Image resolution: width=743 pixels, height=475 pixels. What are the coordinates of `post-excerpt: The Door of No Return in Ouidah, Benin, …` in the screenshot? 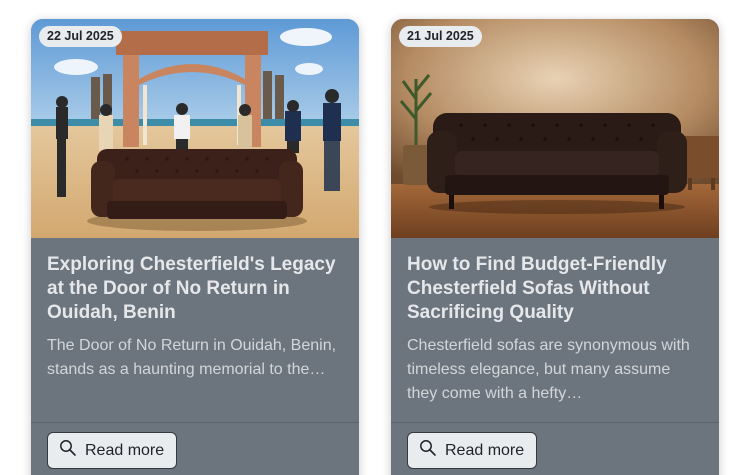 It's located at (192, 357).